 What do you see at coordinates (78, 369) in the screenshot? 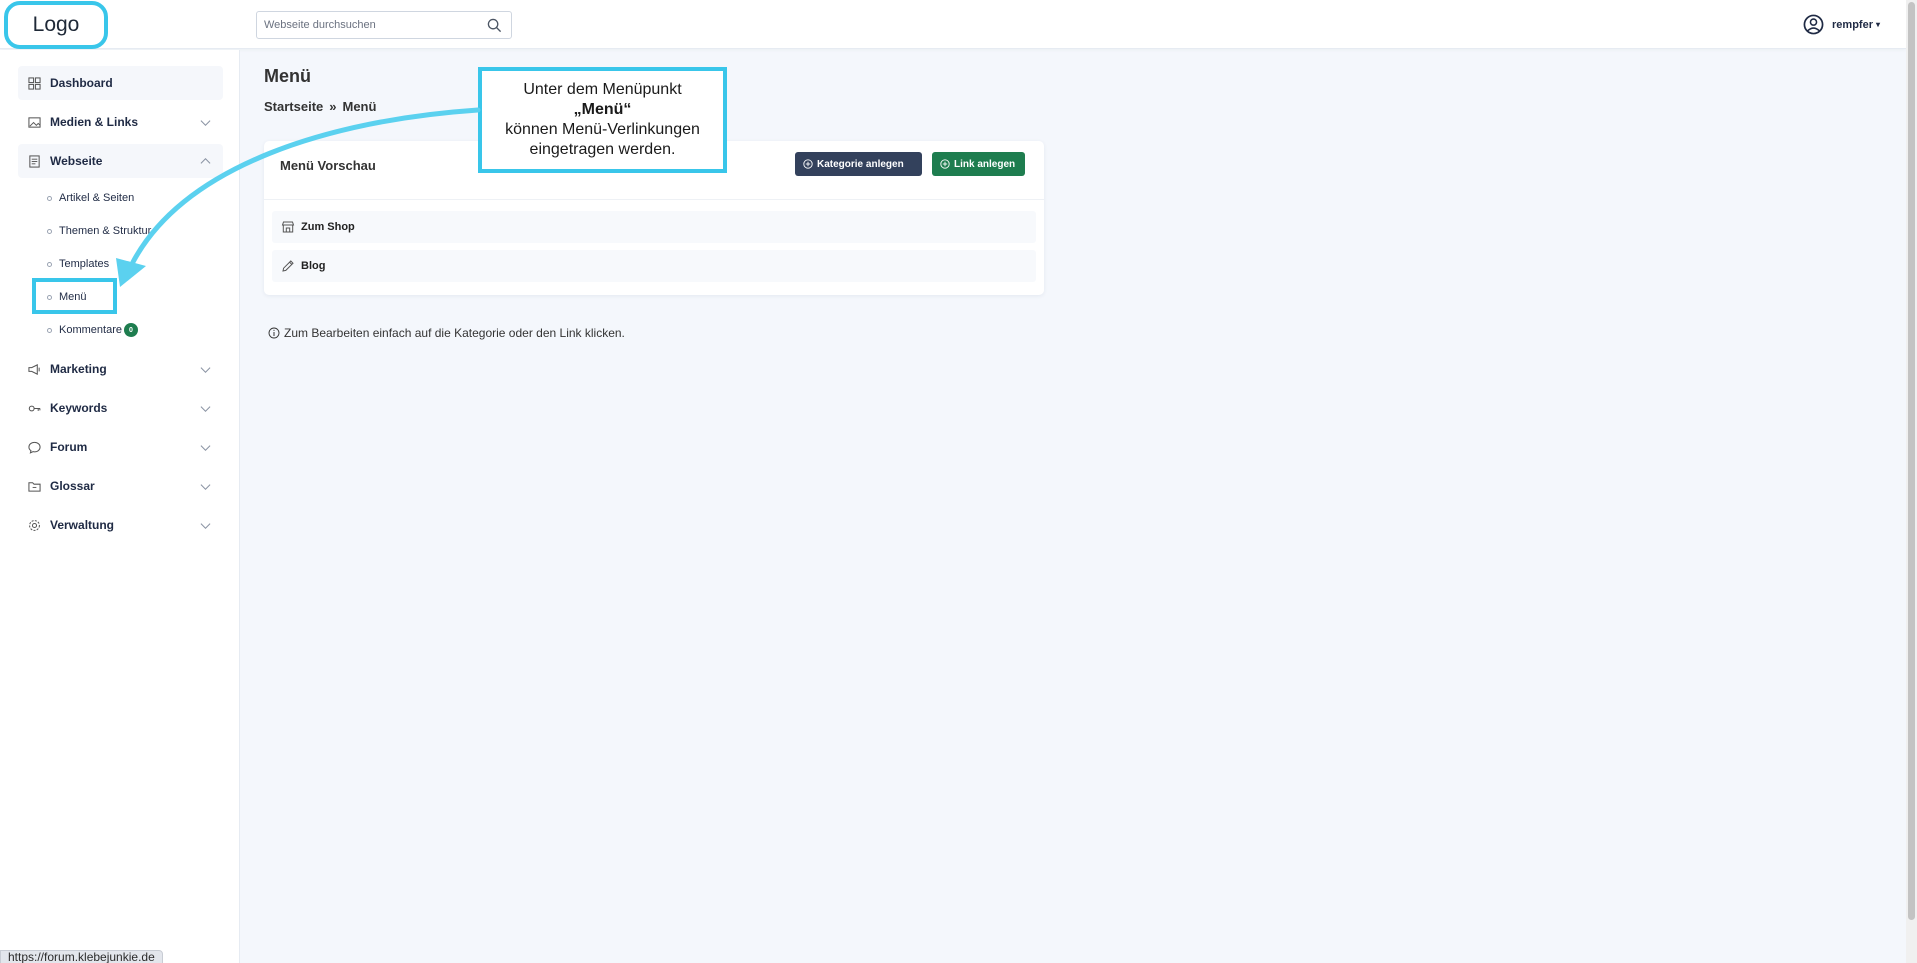
I see `sidebar-item-label: Marketing` at bounding box center [78, 369].